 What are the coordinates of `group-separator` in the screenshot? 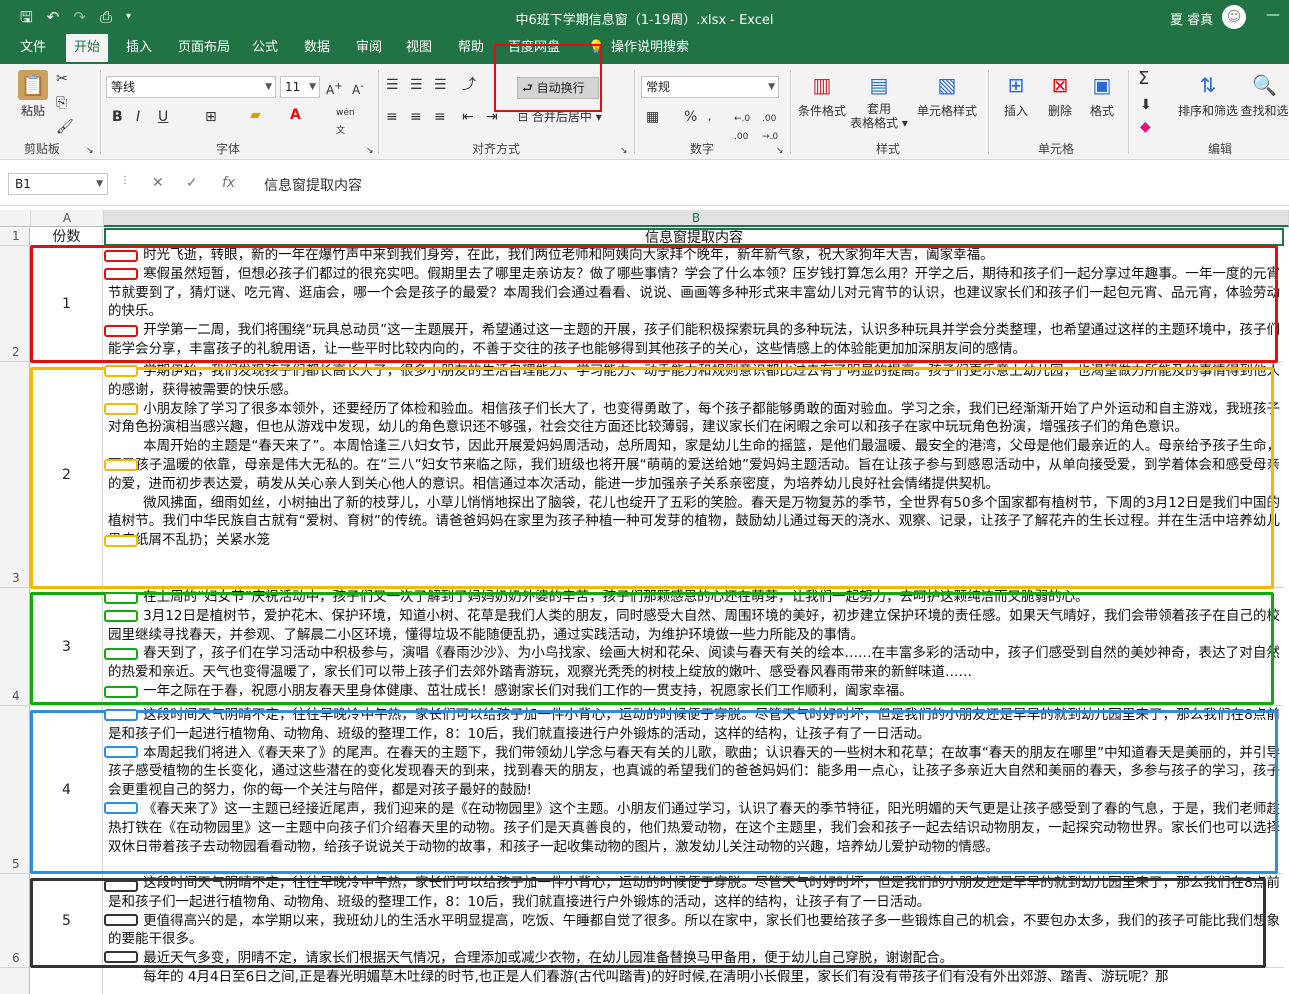 It's located at (634, 112).